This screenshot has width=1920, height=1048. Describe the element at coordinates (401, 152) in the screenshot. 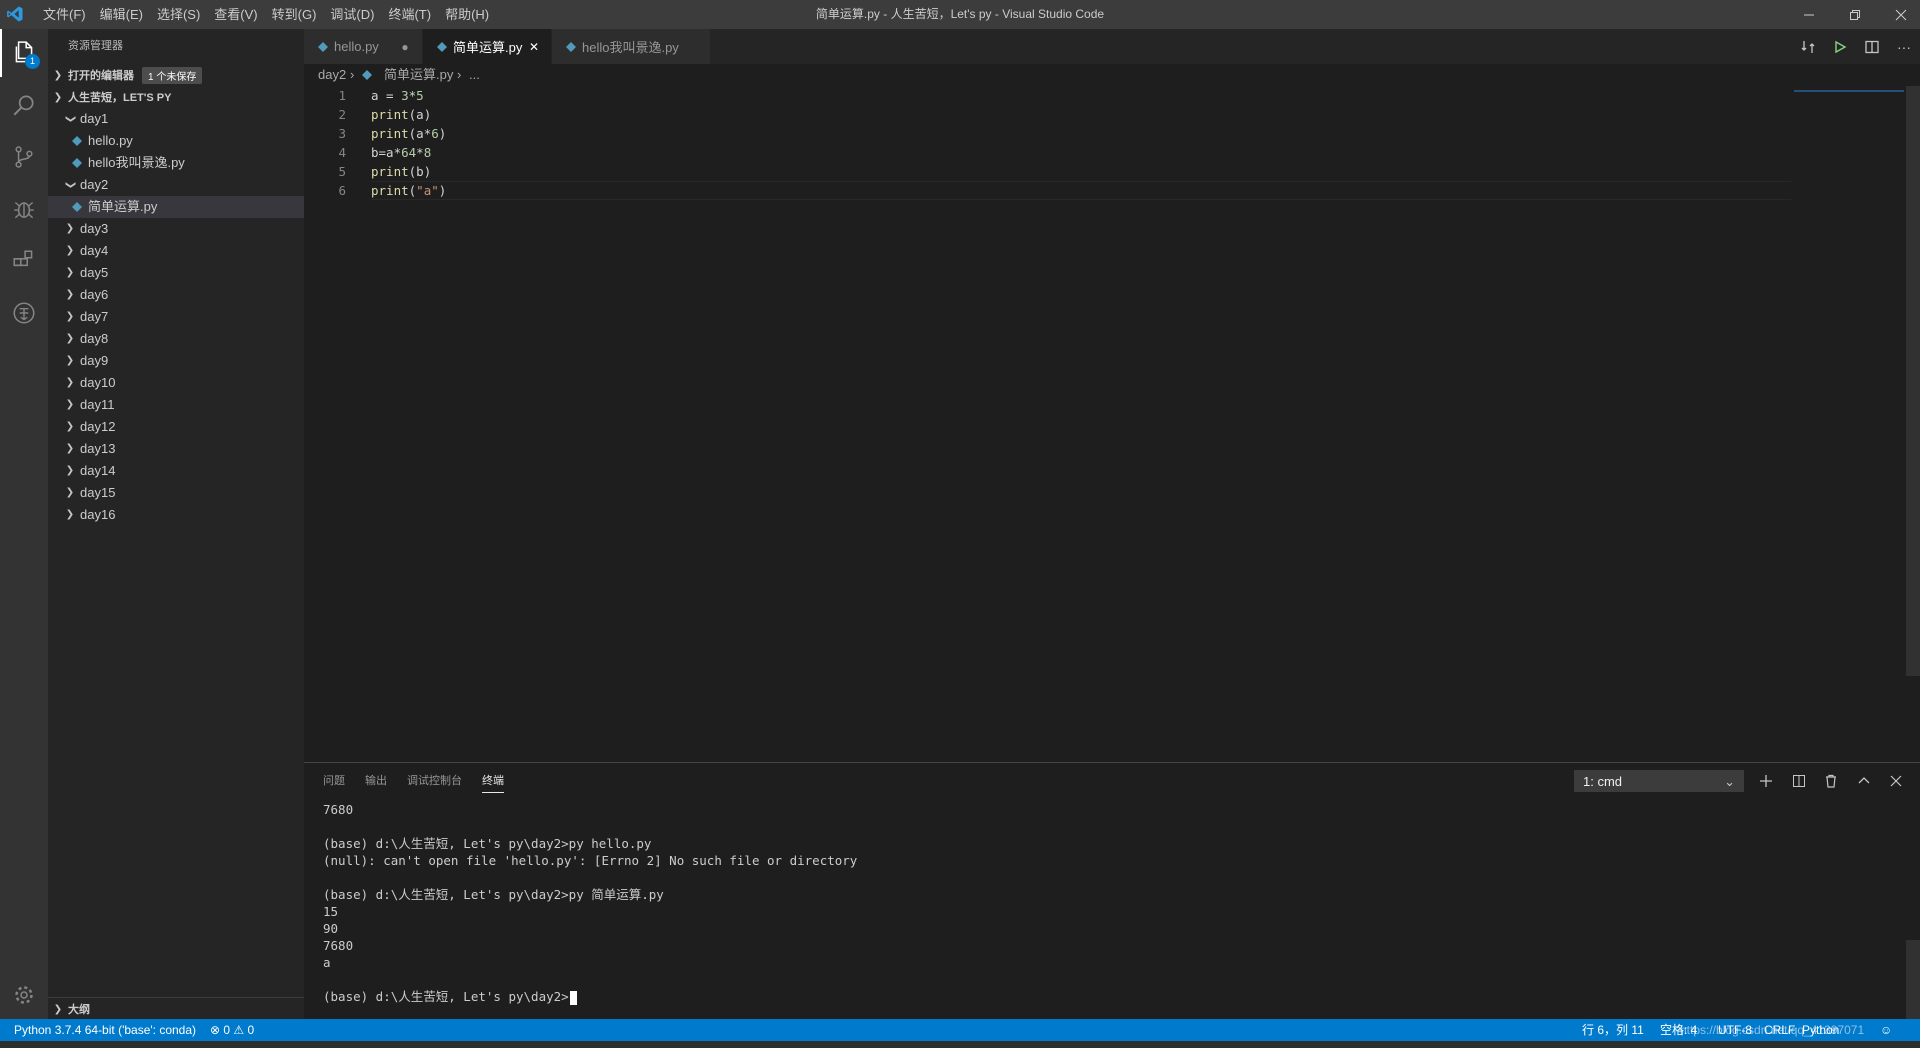

I see `code-line: b=a*64*8` at that location.